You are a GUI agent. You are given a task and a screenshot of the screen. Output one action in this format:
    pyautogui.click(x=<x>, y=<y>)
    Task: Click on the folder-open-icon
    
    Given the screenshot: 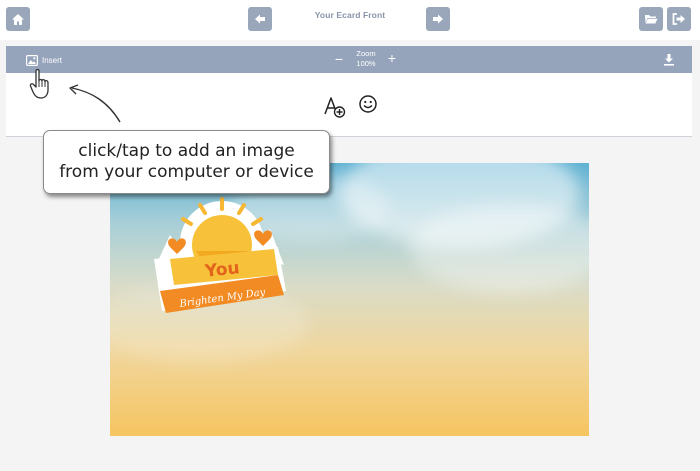 What is the action you would take?
    pyautogui.click(x=651, y=19)
    